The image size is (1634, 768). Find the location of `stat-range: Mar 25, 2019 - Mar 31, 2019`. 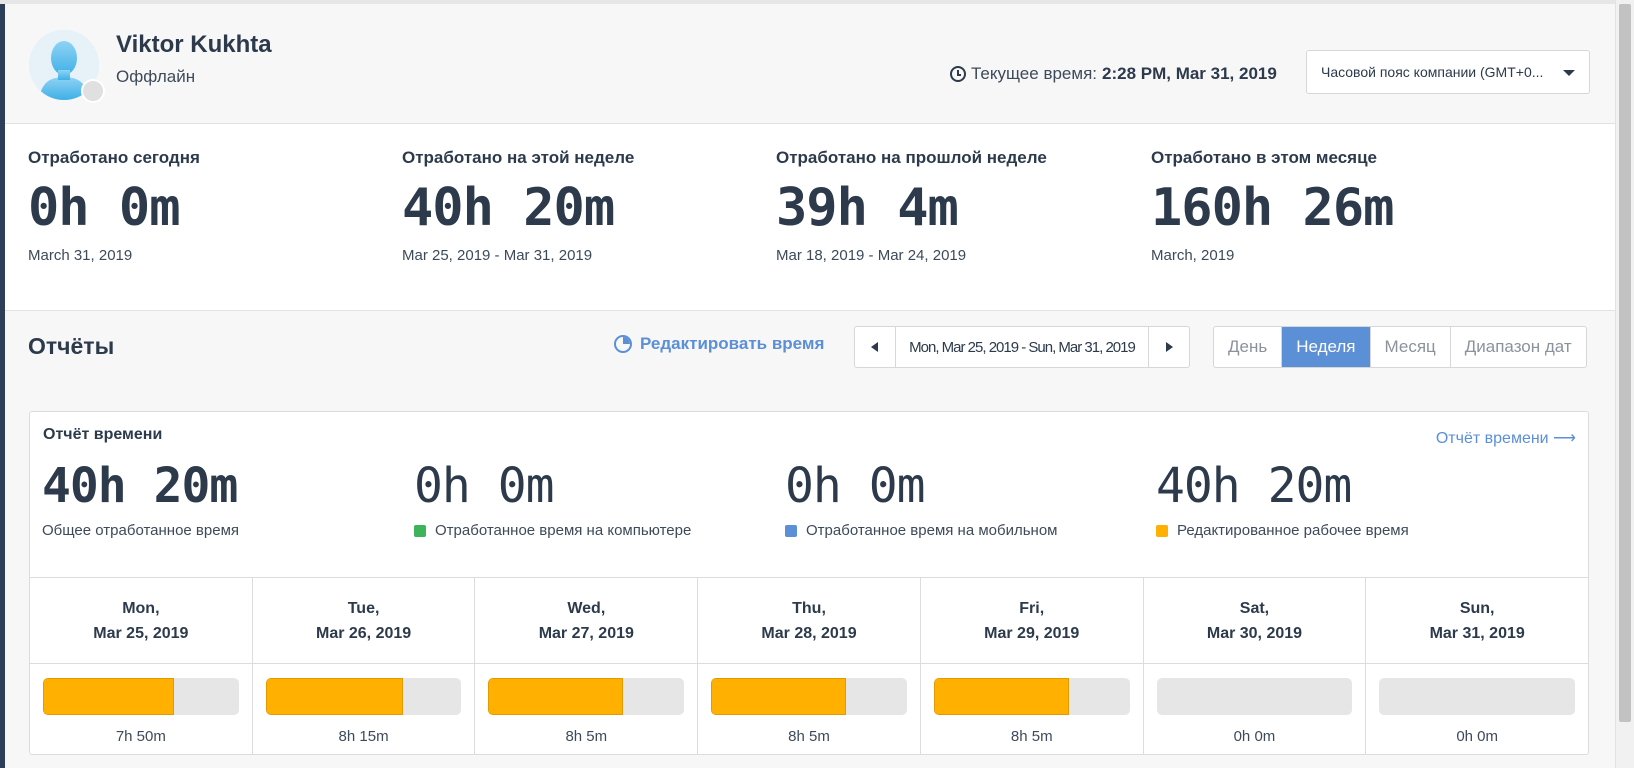

stat-range: Mar 25, 2019 - Mar 31, 2019 is located at coordinates (497, 255).